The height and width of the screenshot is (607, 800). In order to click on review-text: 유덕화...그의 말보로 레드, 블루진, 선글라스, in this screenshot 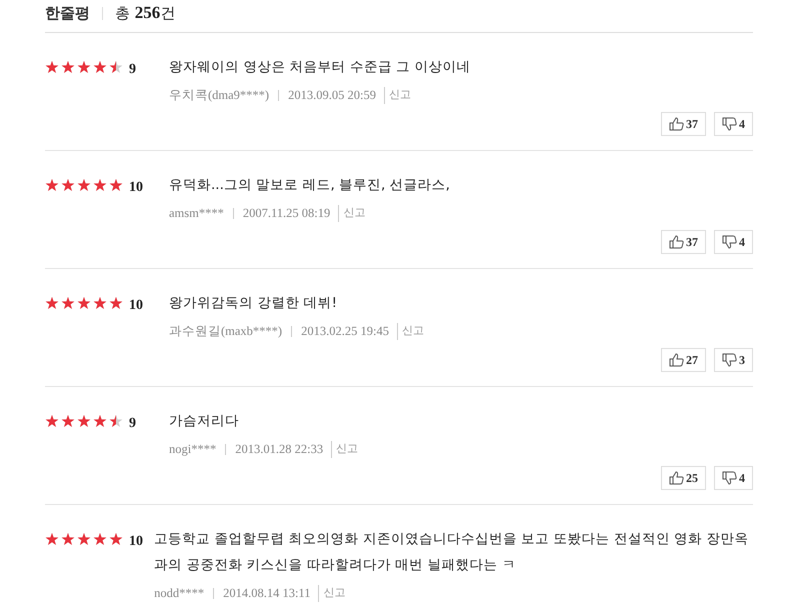, I will do `click(310, 185)`.